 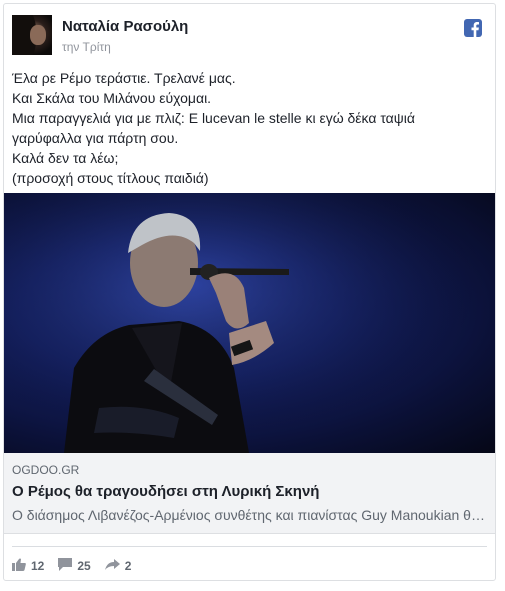 What do you see at coordinates (165, 491) in the screenshot?
I see `link-title: Ο Ρέμος θα τραγουδήσει στη Λυρική Σκηνή` at bounding box center [165, 491].